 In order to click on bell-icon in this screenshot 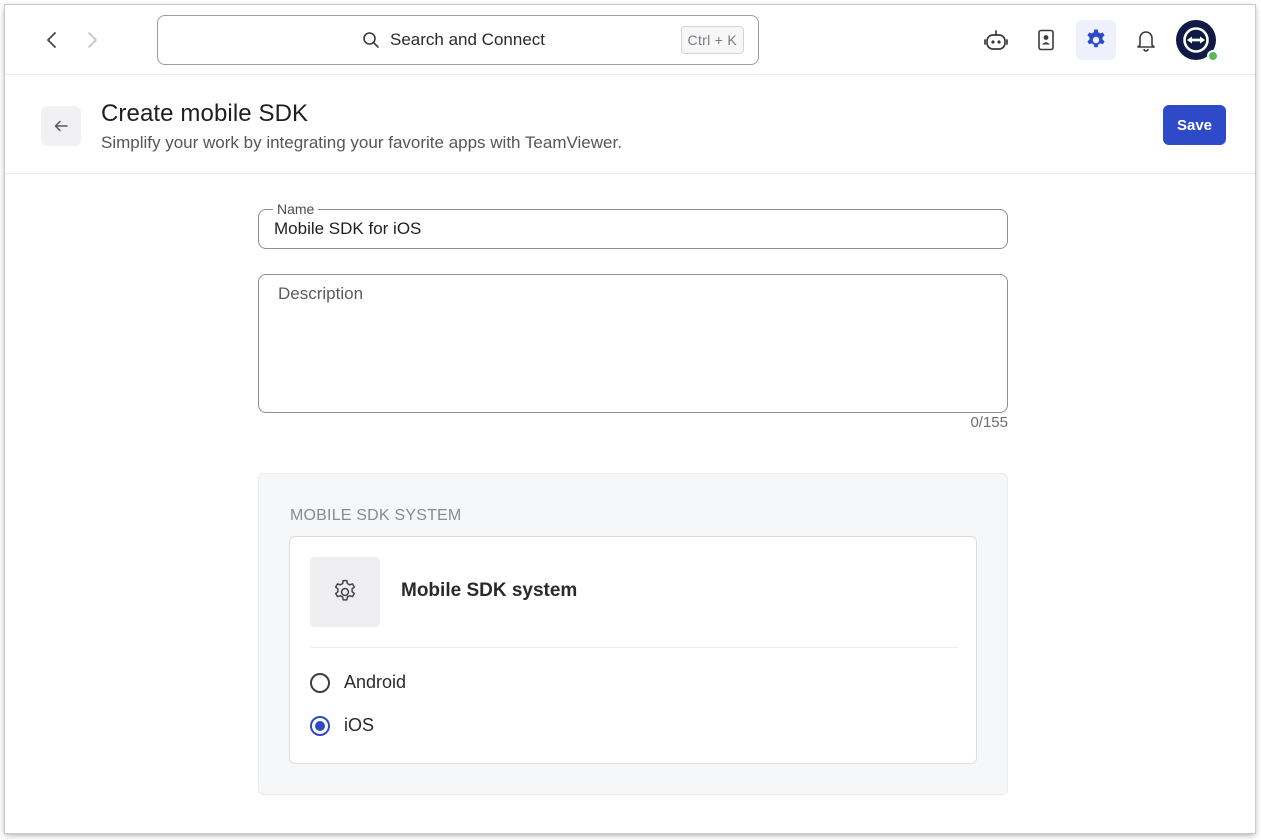, I will do `click(1146, 41)`.